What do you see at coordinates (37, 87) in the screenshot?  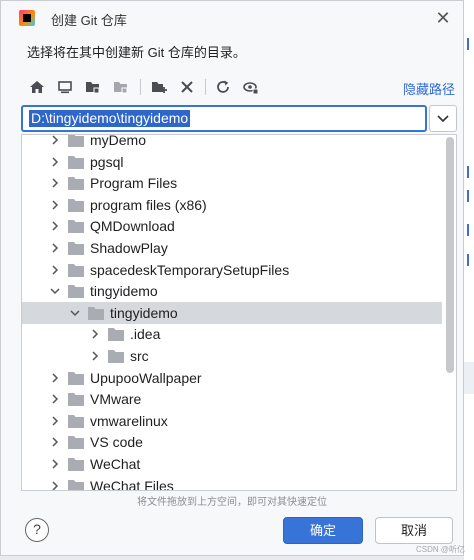 I see `home-icon` at bounding box center [37, 87].